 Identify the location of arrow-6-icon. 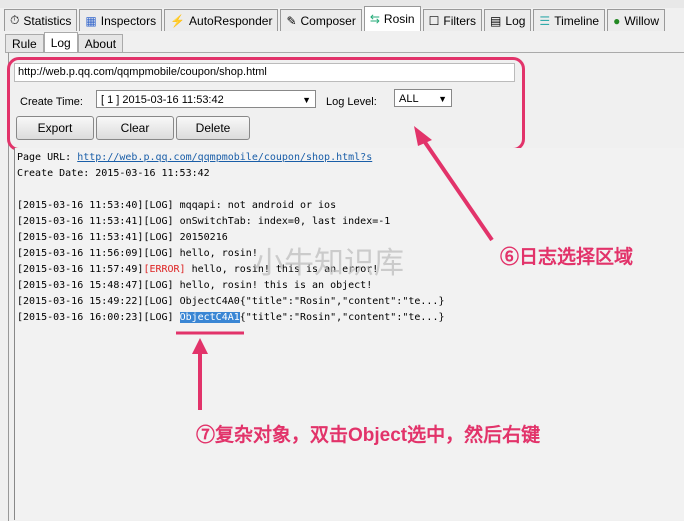
(456, 187).